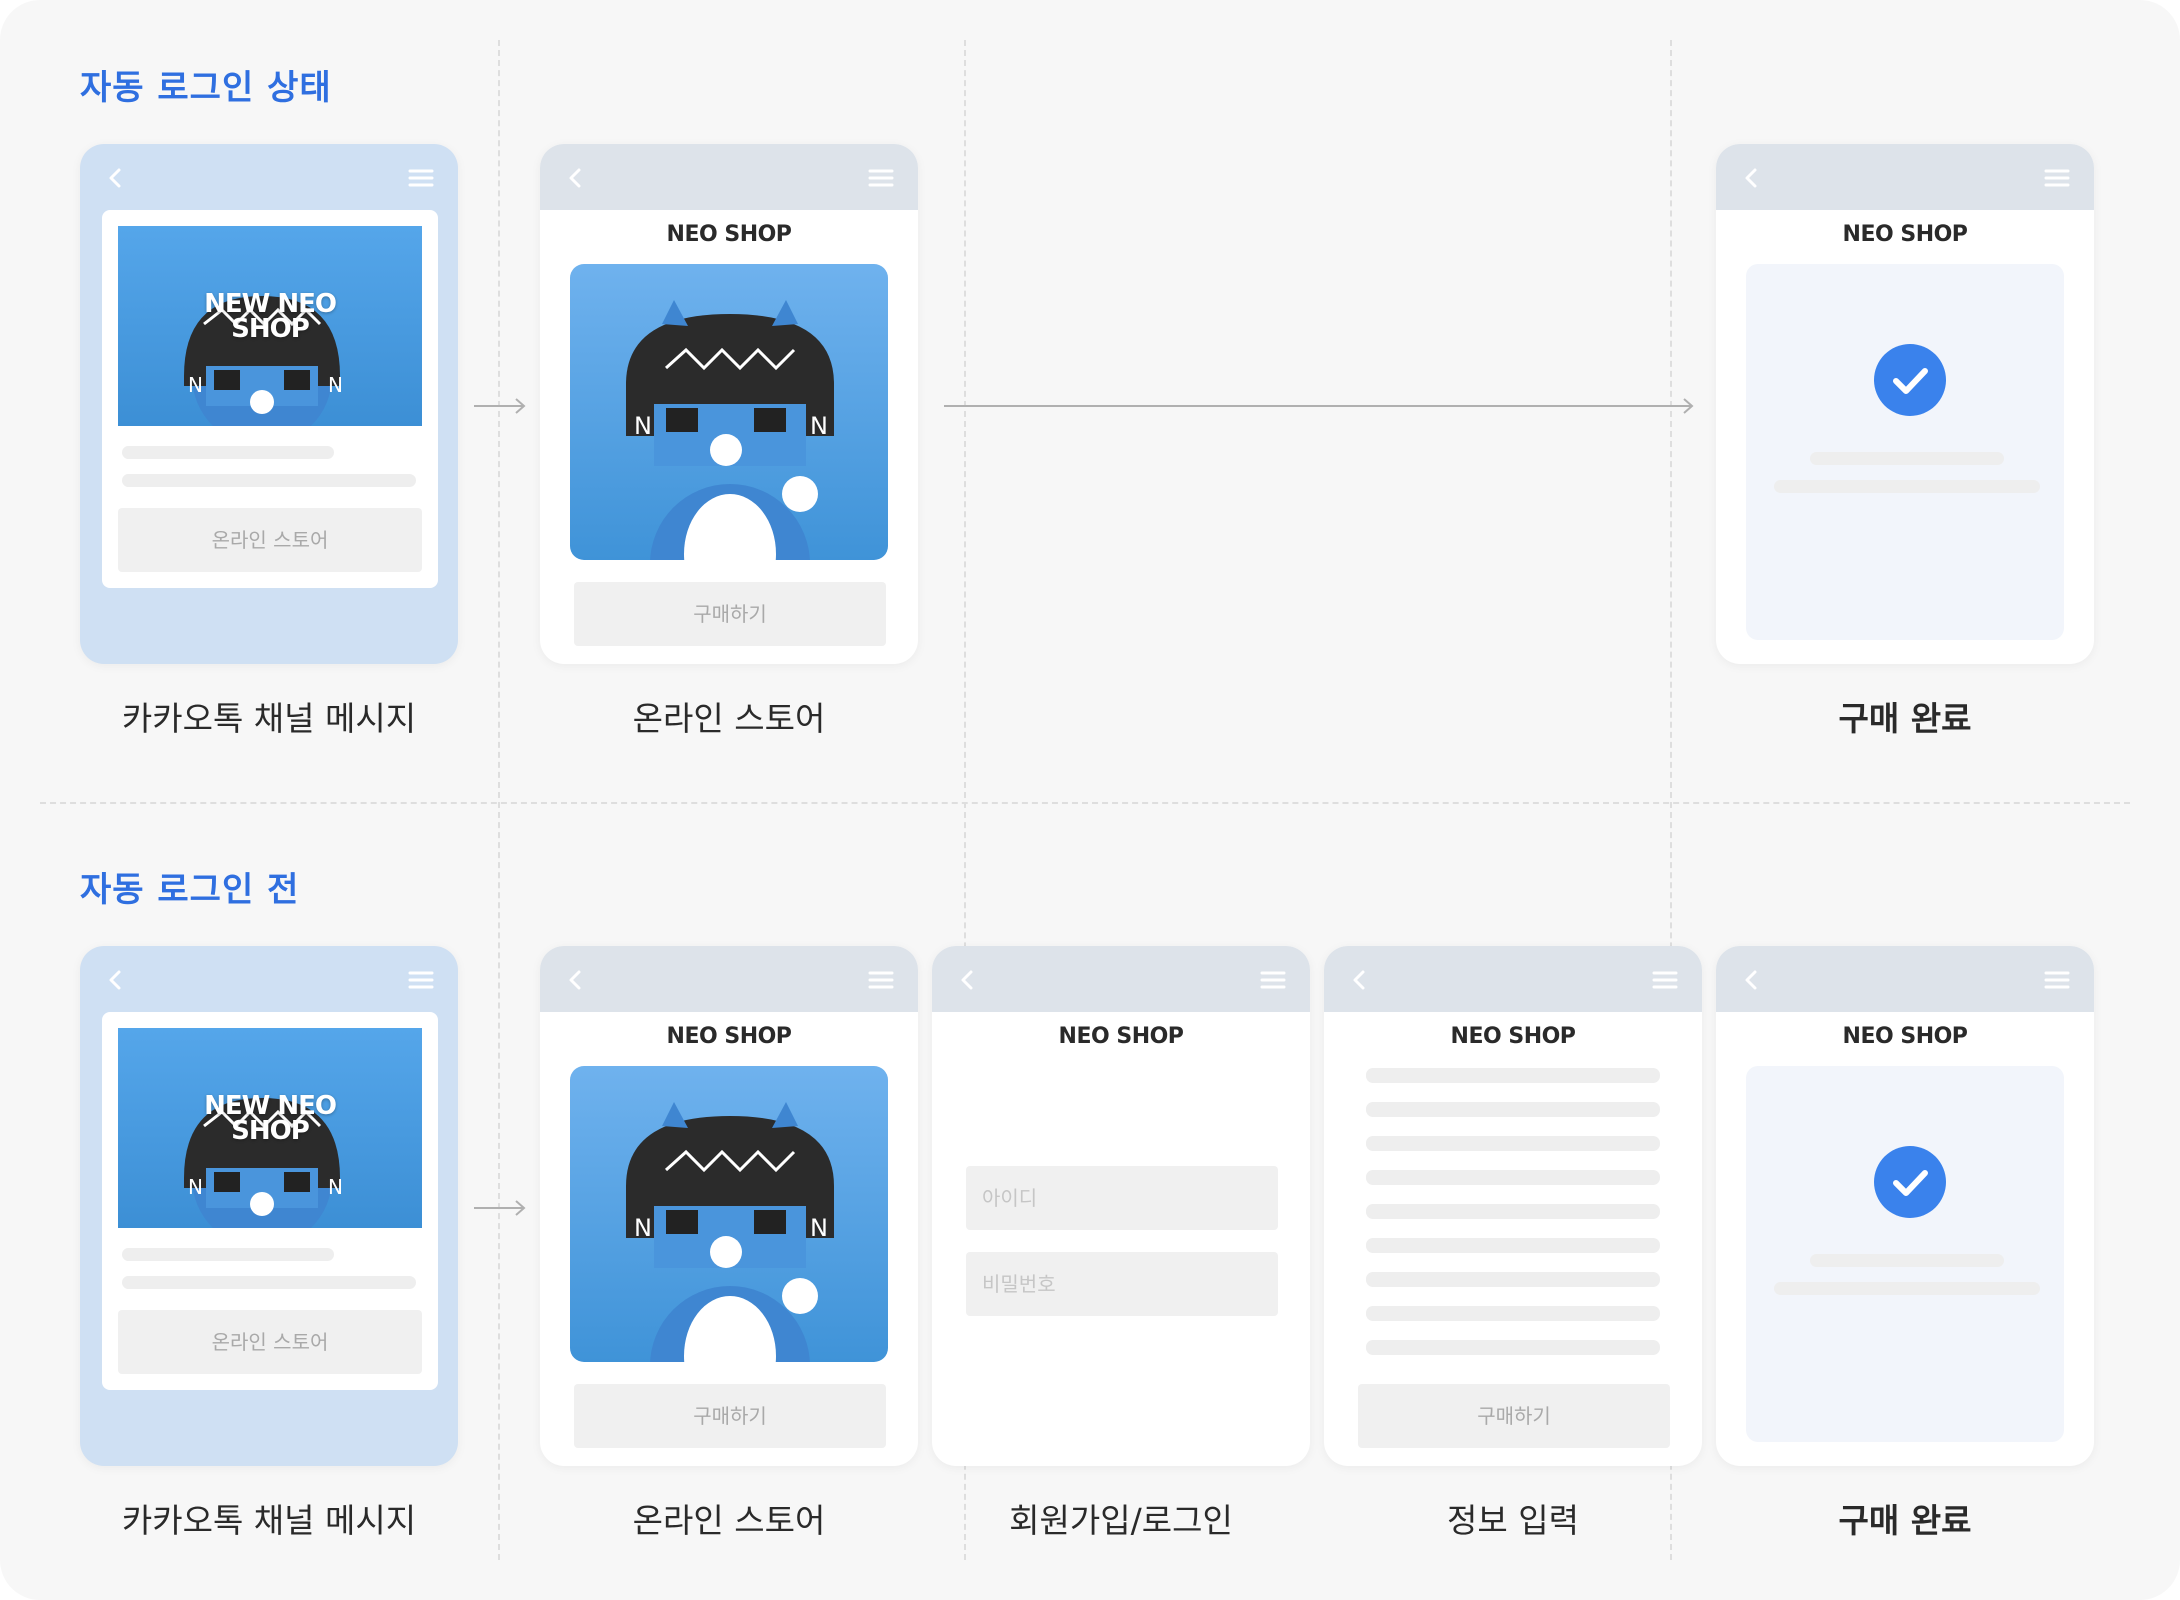 The image size is (2180, 1600). Describe the element at coordinates (1513, 1520) in the screenshot. I see `step-caption: 정보 입력` at that location.